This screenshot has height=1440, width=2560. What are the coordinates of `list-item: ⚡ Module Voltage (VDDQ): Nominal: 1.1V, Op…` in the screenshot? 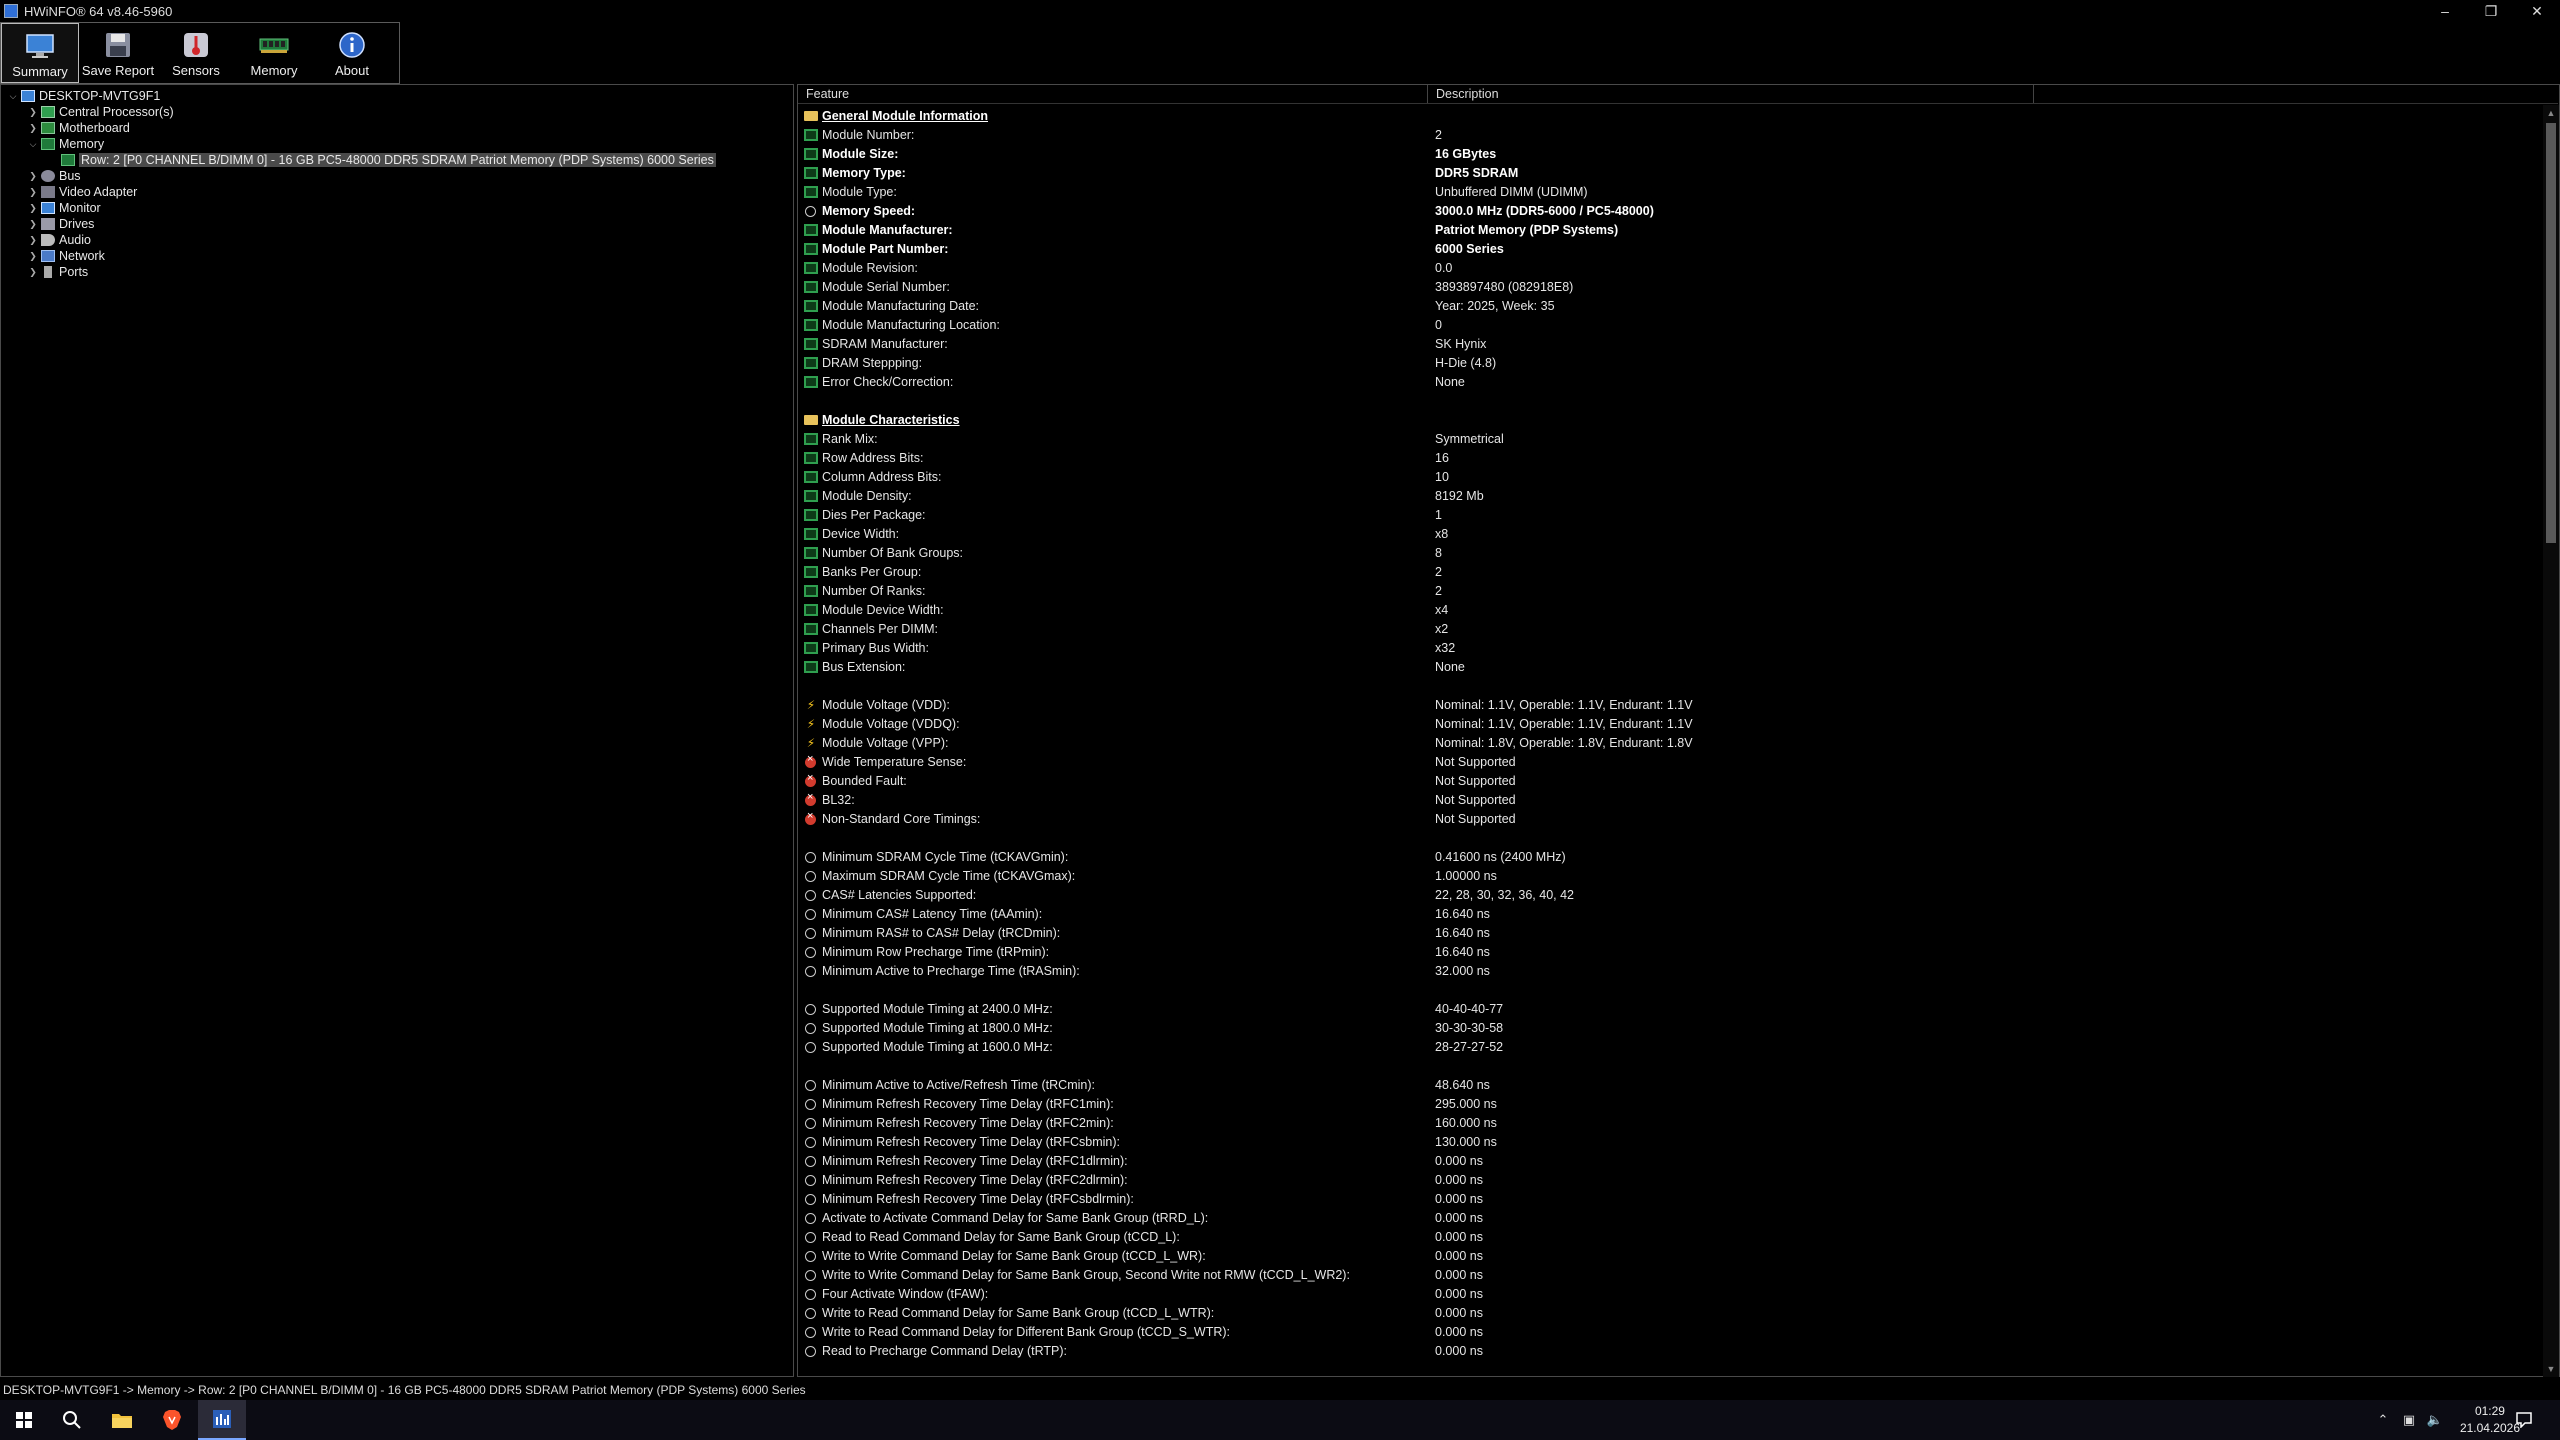 It's located at (1668, 724).